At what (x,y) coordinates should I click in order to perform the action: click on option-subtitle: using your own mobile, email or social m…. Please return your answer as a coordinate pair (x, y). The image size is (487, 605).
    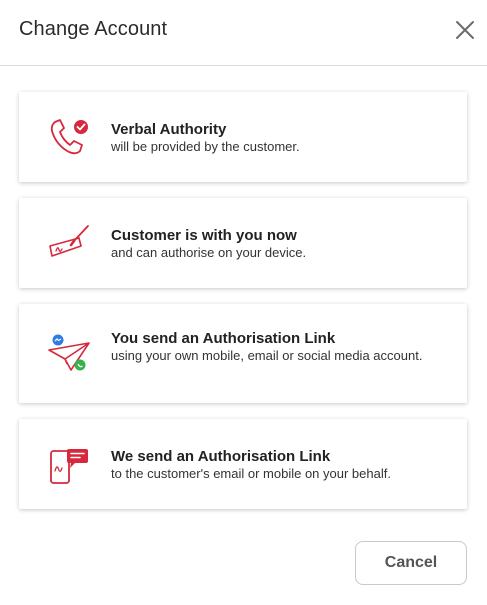
    Looking at the image, I should click on (267, 355).